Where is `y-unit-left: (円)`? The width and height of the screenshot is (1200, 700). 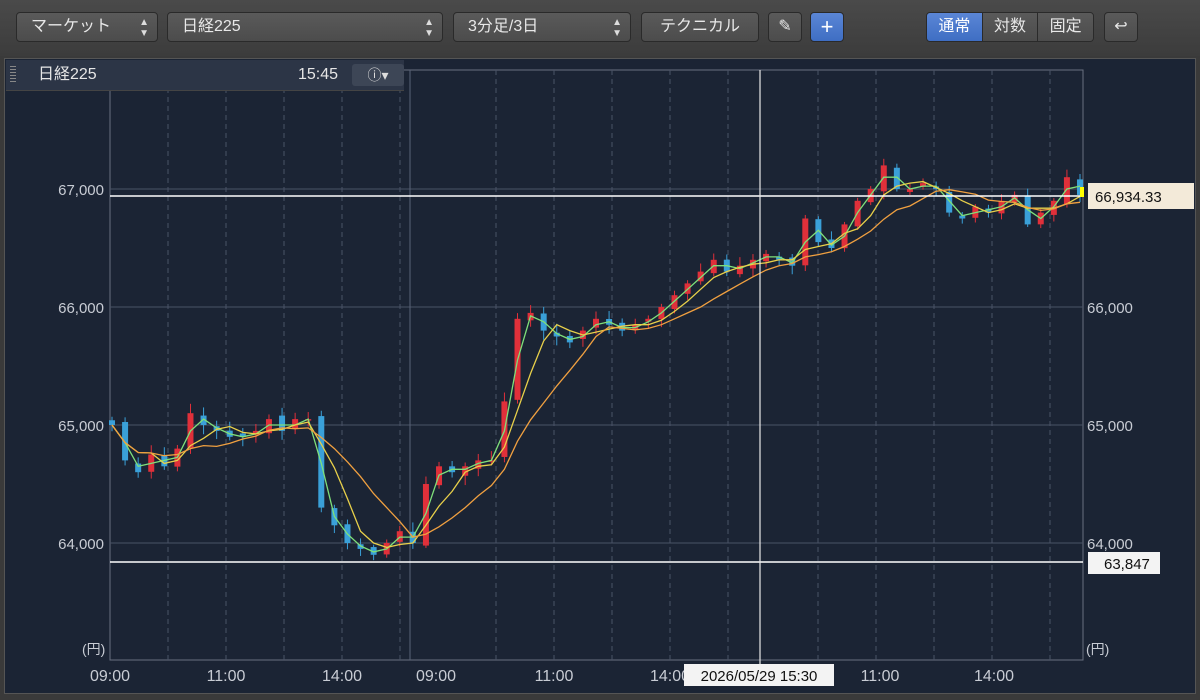
y-unit-left: (円) is located at coordinates (93, 649).